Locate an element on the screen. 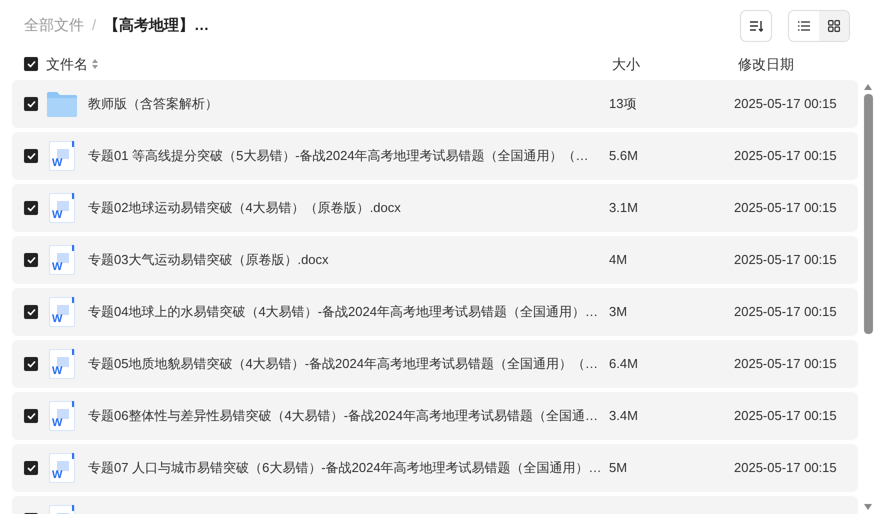 Image resolution: width=874 pixels, height=514 pixels. file-row: 教师版（含答案解析） 13项 2025-05-17 00:15 is located at coordinates (435, 104).